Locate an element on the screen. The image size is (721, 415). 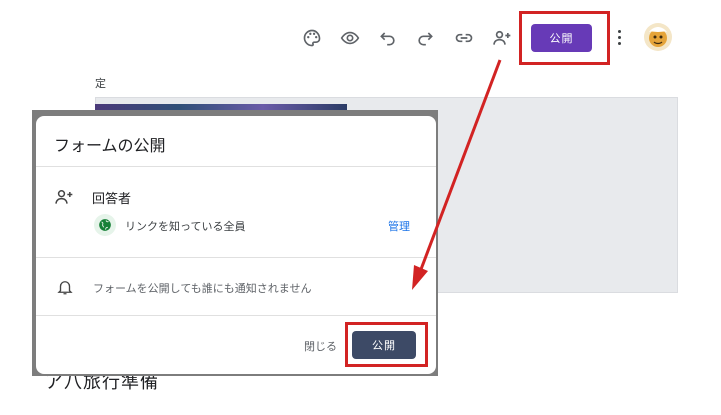
close-button: 閉じる is located at coordinates (320, 346).